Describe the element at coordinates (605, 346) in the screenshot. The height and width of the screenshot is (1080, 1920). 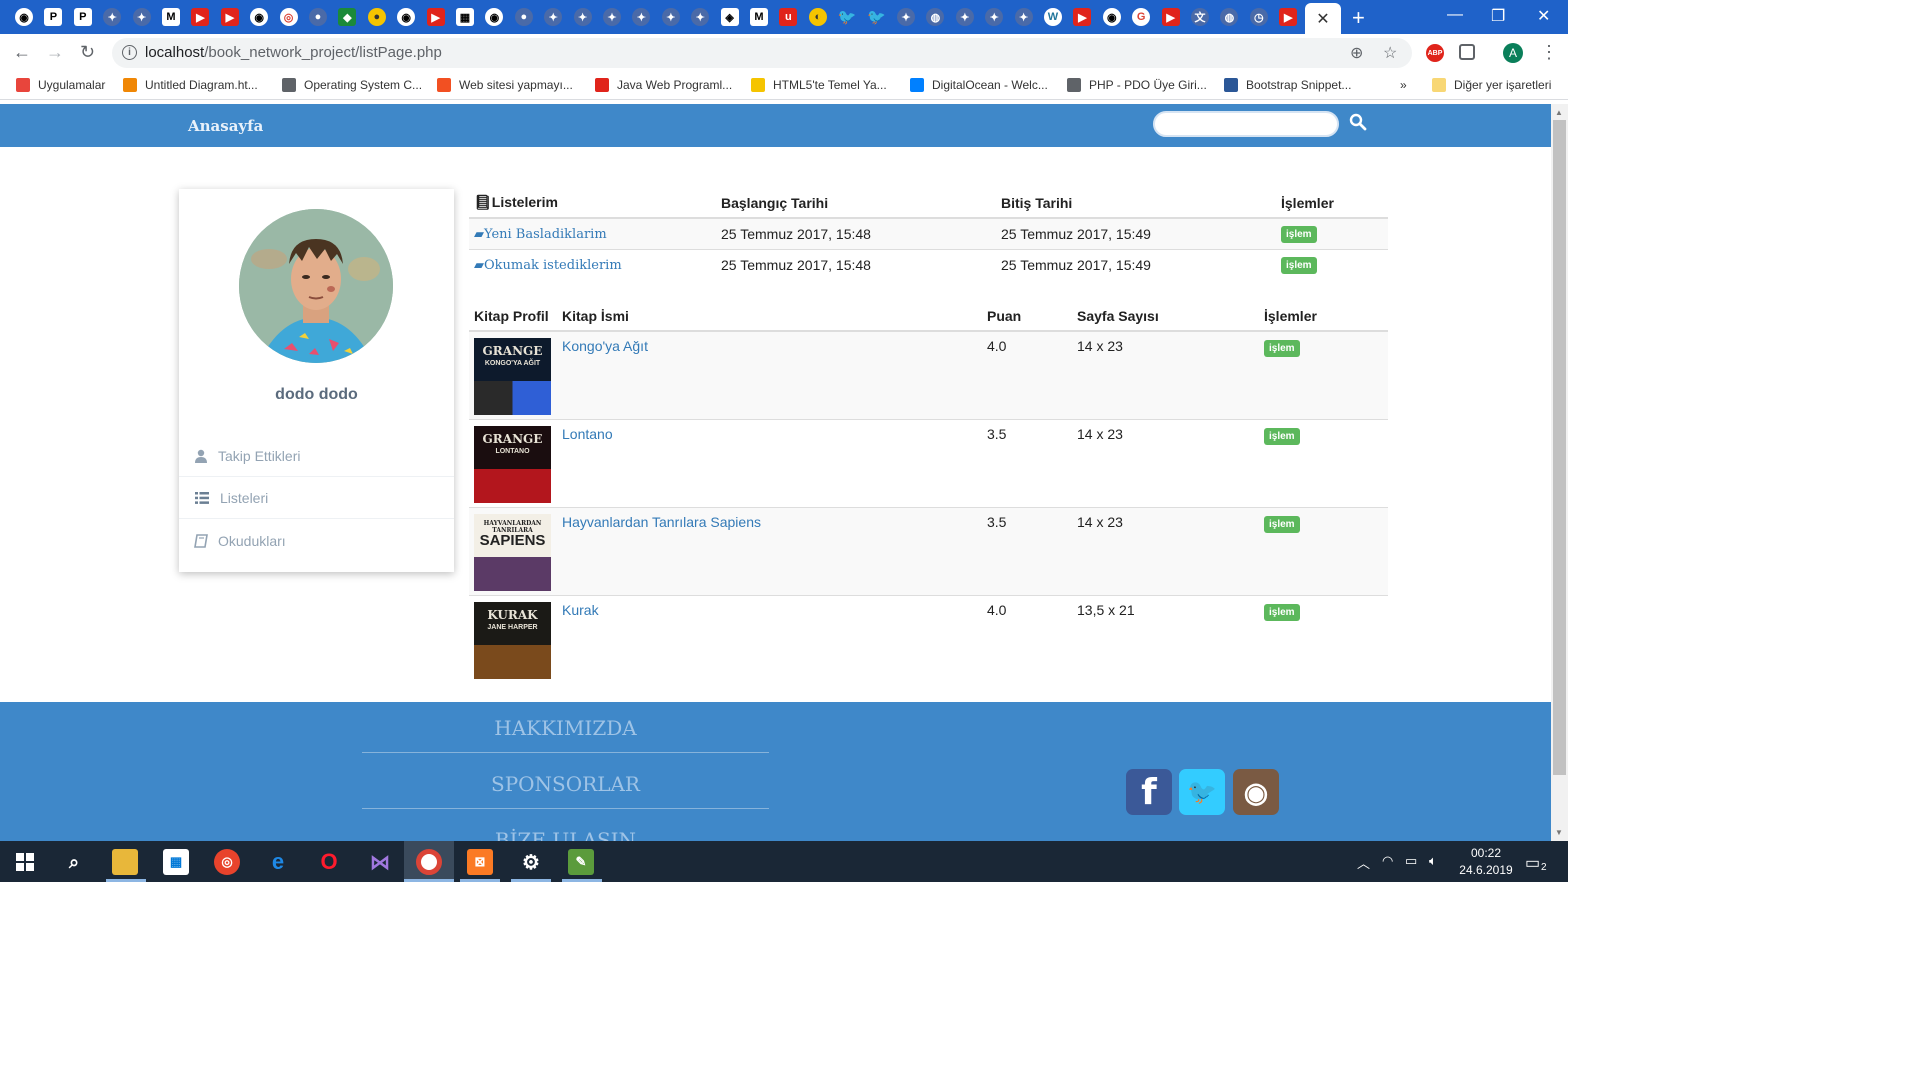
I see `book-title-link: Kongo'ya Ağıt` at that location.